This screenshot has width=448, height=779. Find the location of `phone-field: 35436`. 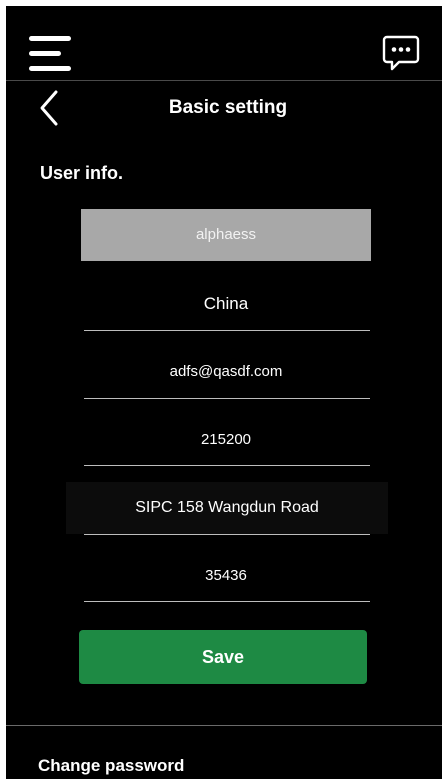

phone-field: 35436 is located at coordinates (226, 576).